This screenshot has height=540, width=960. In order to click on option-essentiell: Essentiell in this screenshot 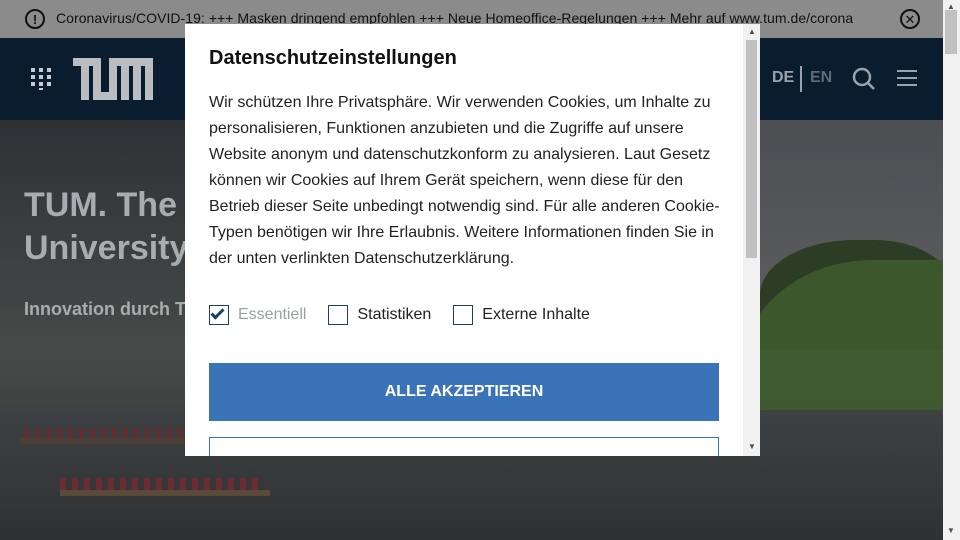, I will do `click(257, 315)`.